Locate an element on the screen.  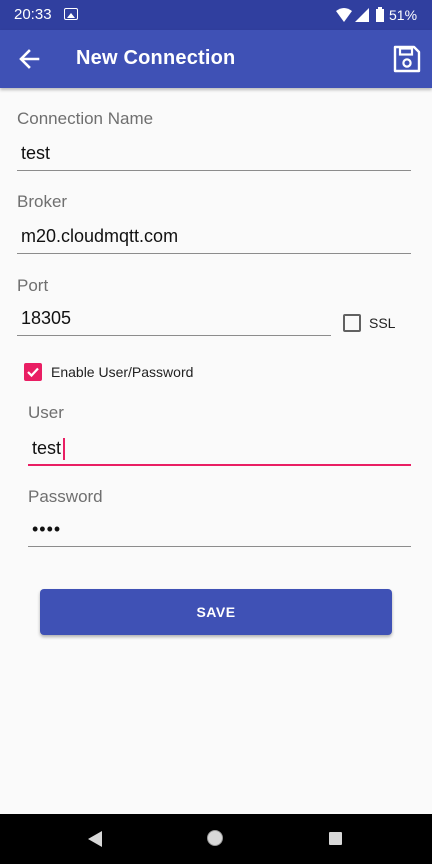
status-time: 20:33 is located at coordinates (33, 14).